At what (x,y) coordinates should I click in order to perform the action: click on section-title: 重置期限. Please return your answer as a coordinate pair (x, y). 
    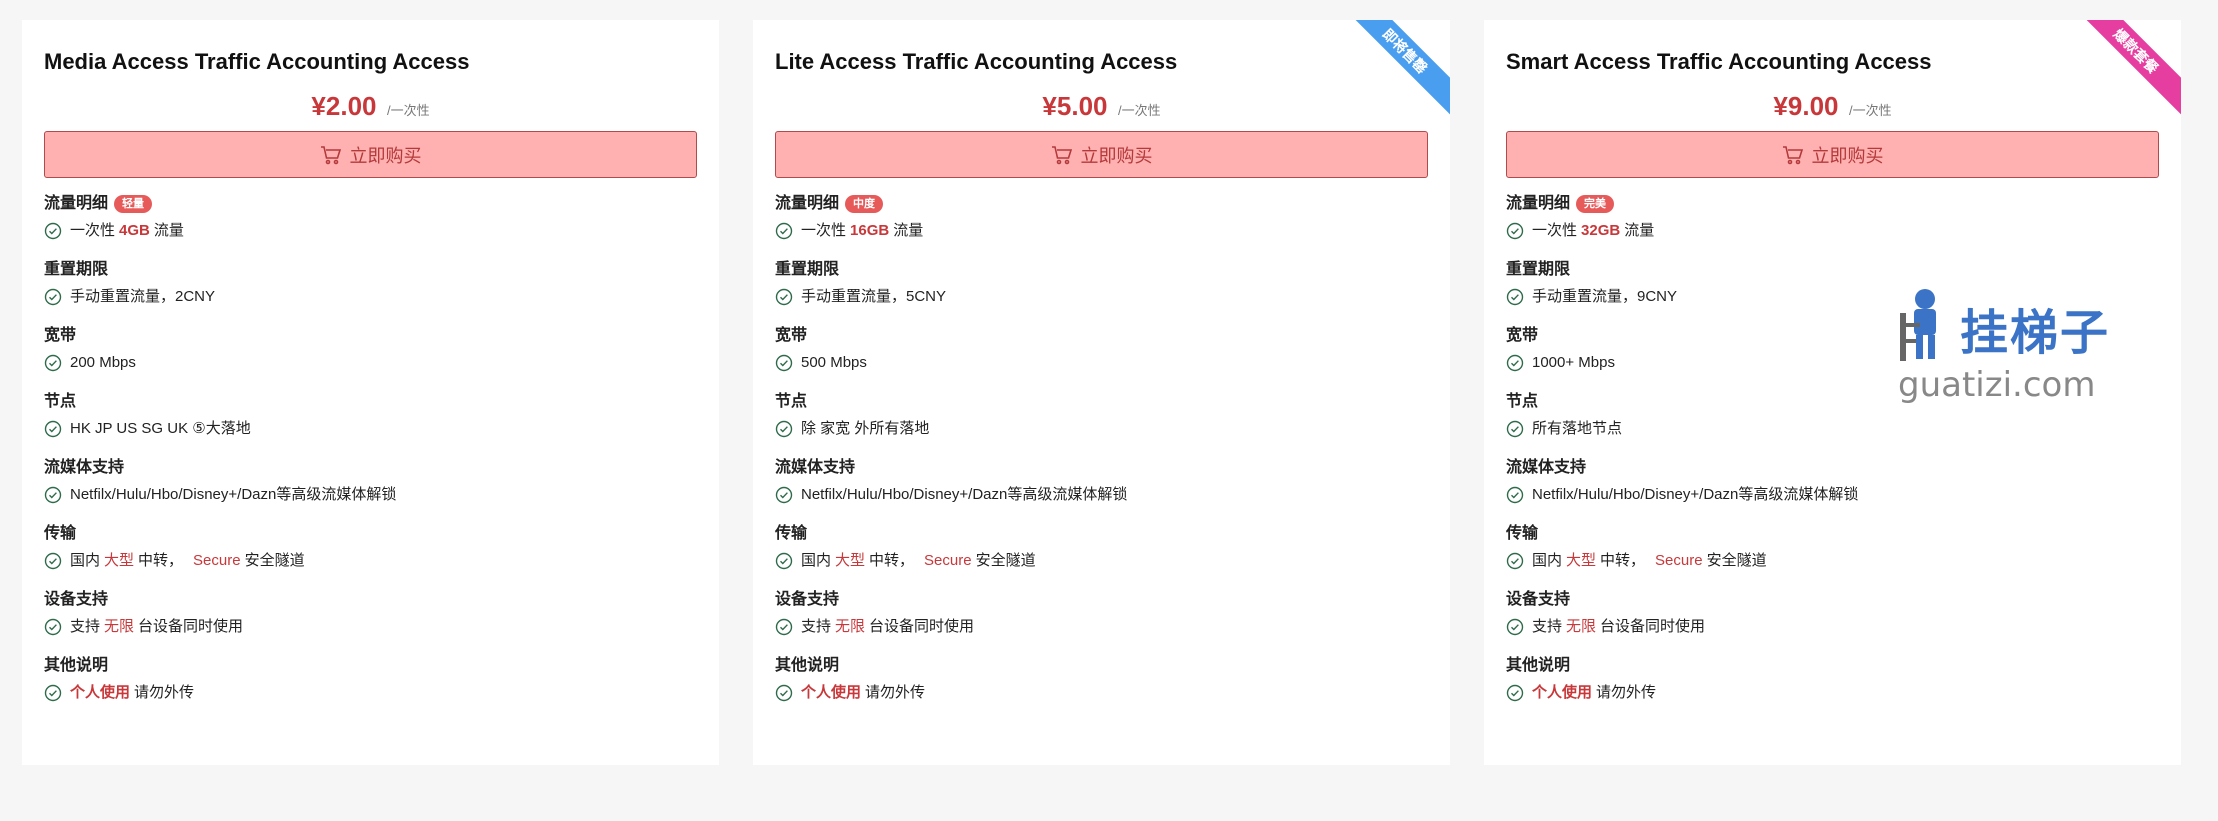
    Looking at the image, I should click on (76, 269).